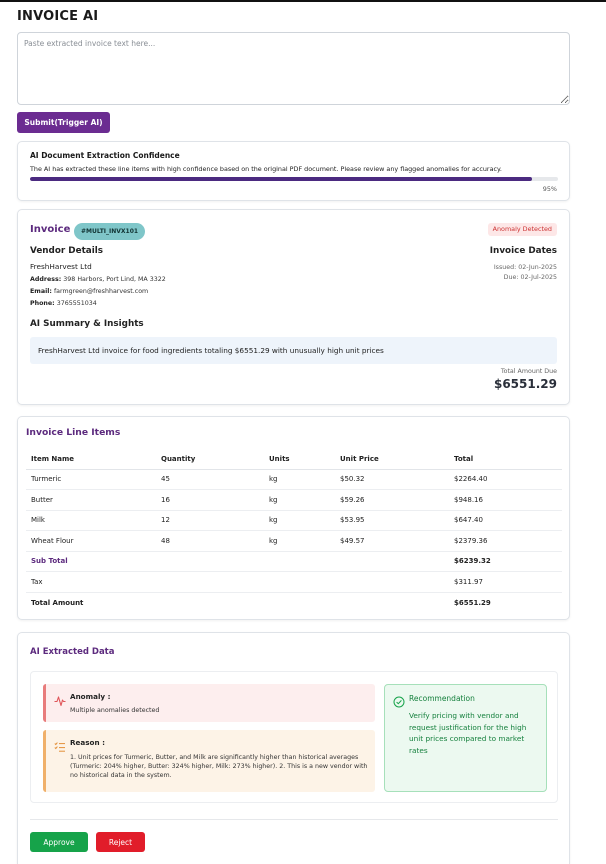  I want to click on reason-title: Reason :, so click(87, 742).